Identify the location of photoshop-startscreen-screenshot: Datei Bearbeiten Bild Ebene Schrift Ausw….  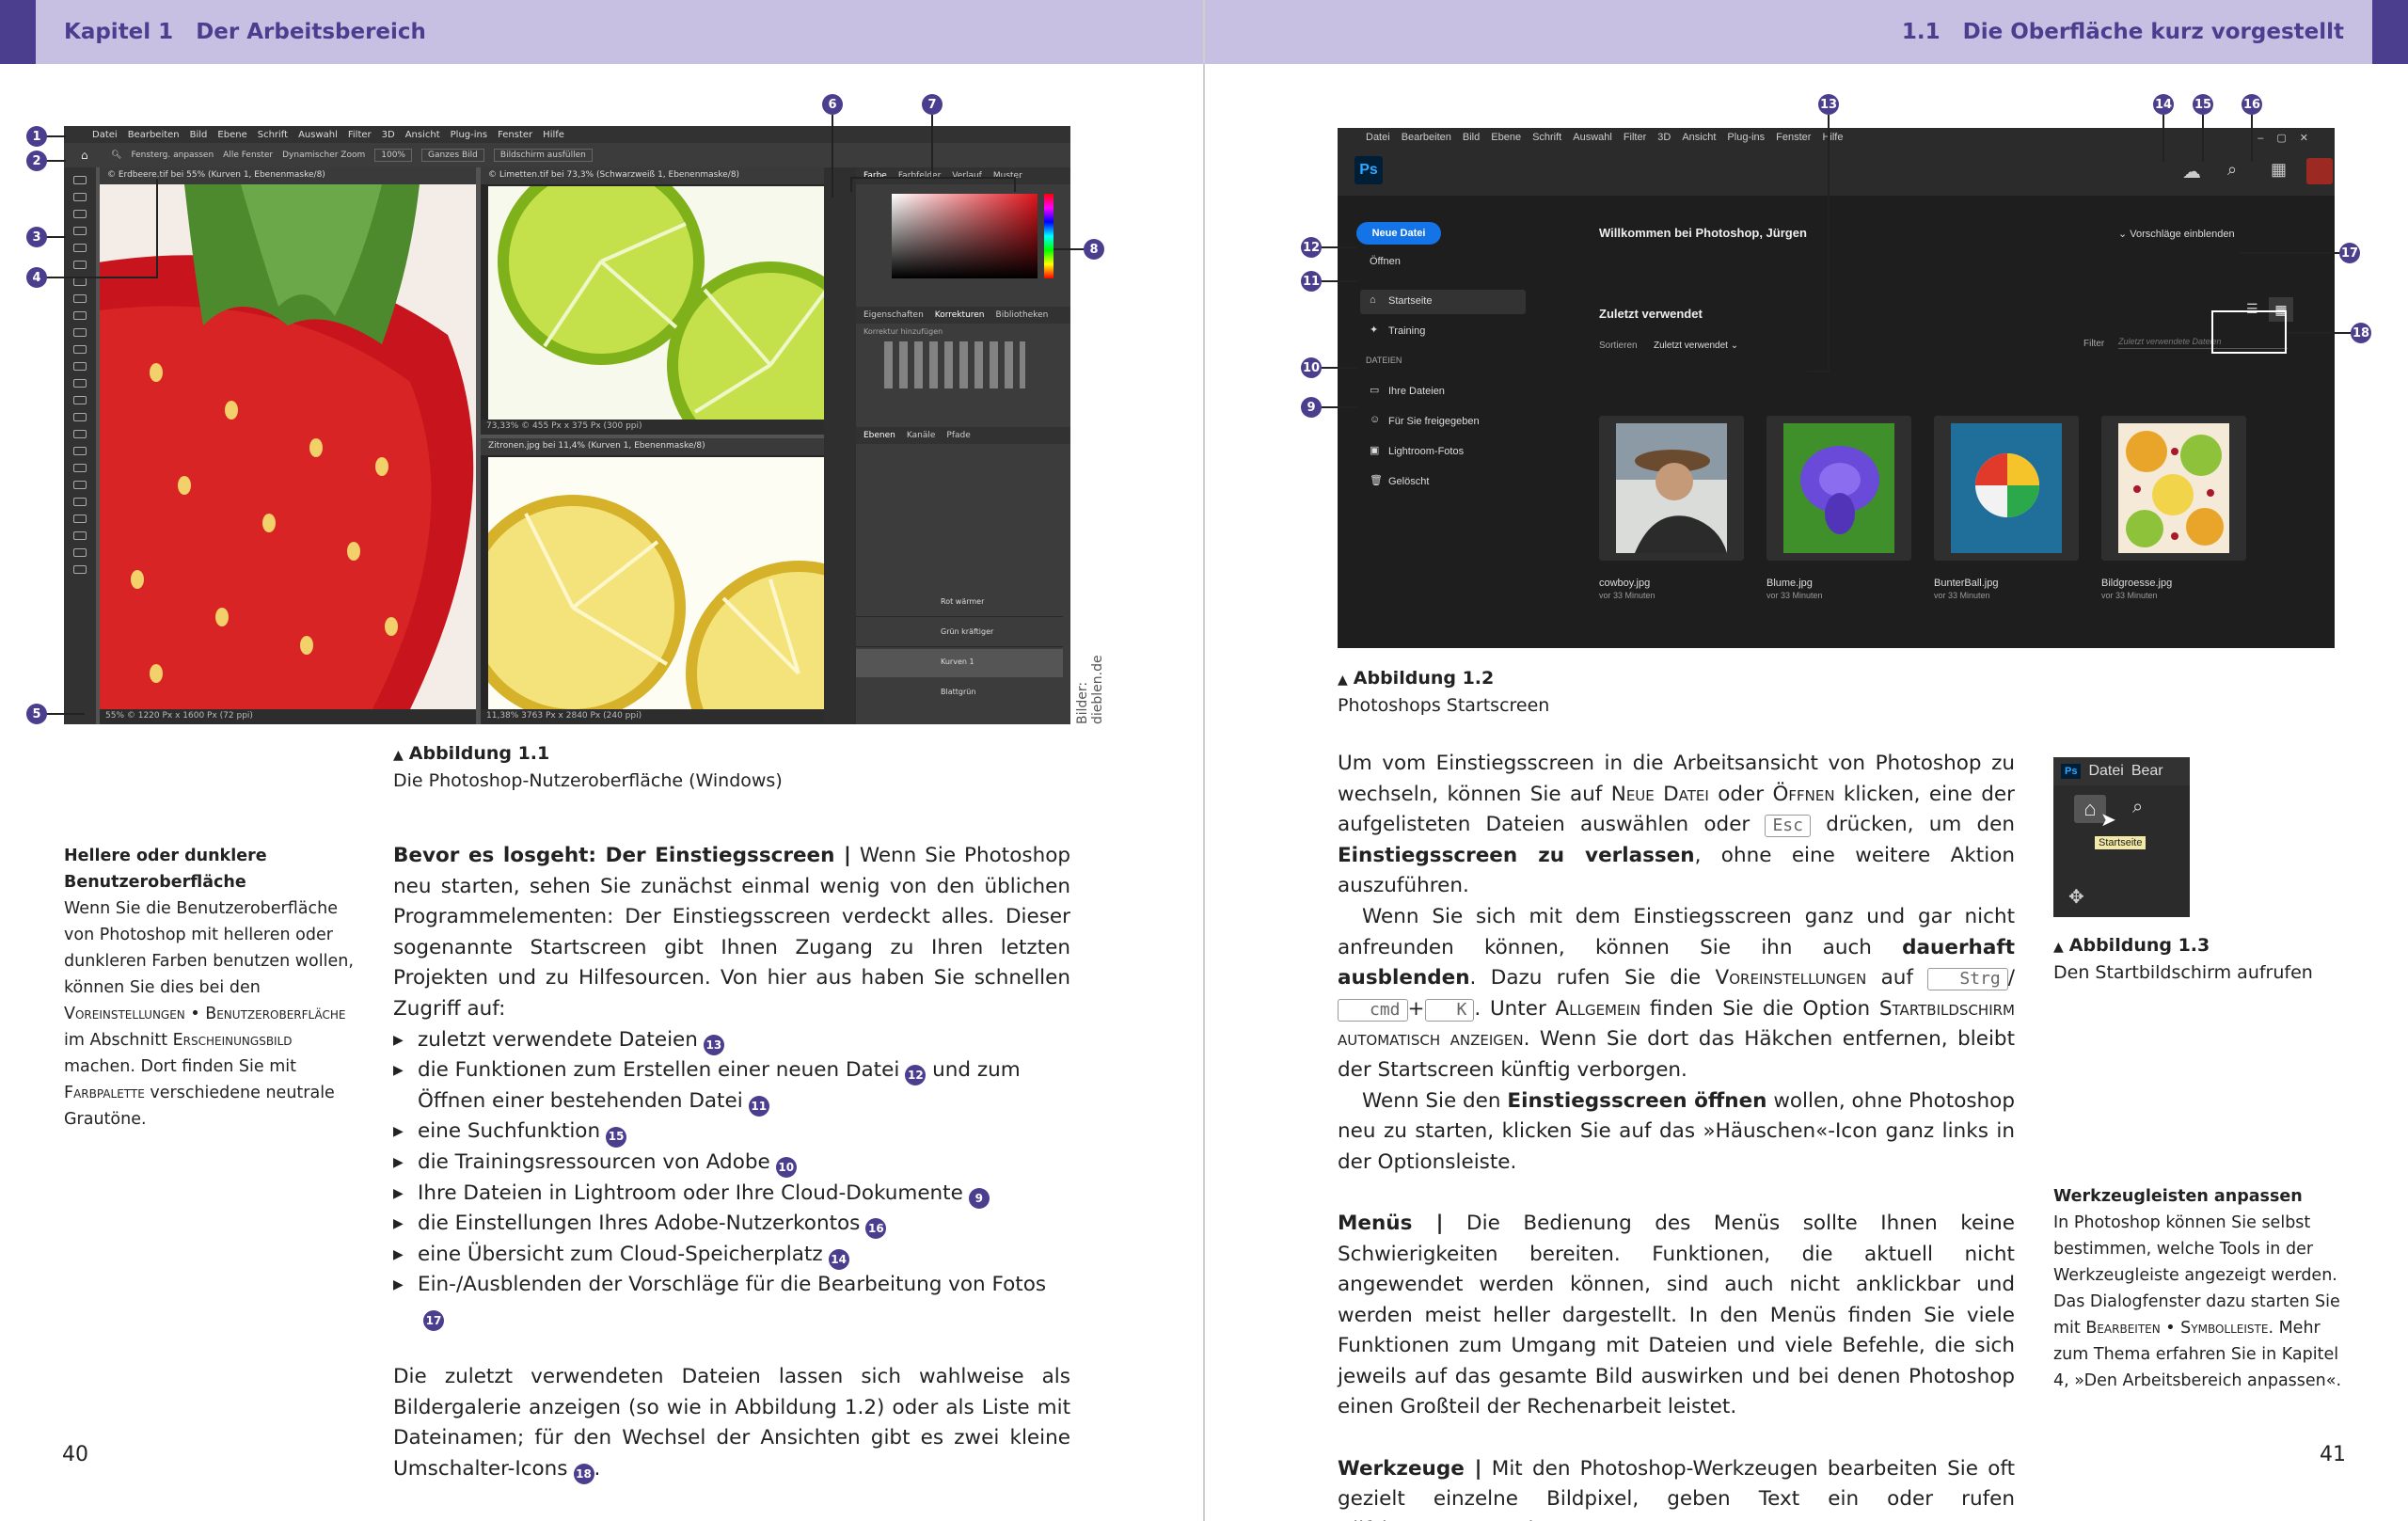
(1837, 388).